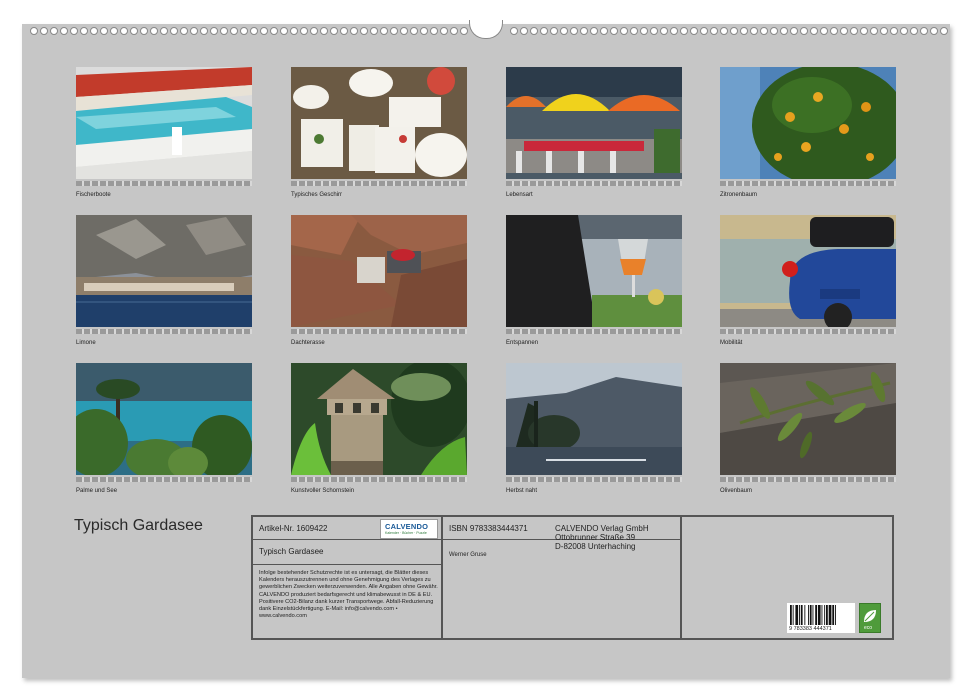 The image size is (971, 700). Describe the element at coordinates (291, 551) in the screenshot. I see `calendar-name: Typisch Gardasee` at that location.